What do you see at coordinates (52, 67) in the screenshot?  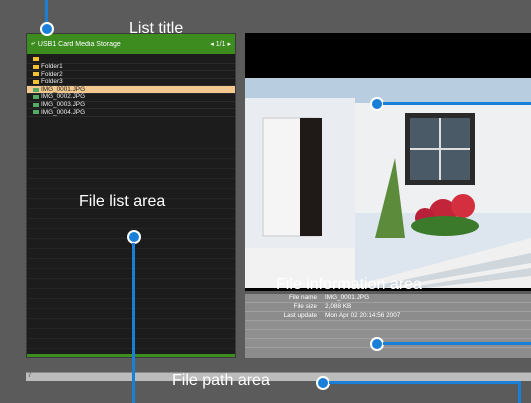 I see `list-item-label: Folder1` at bounding box center [52, 67].